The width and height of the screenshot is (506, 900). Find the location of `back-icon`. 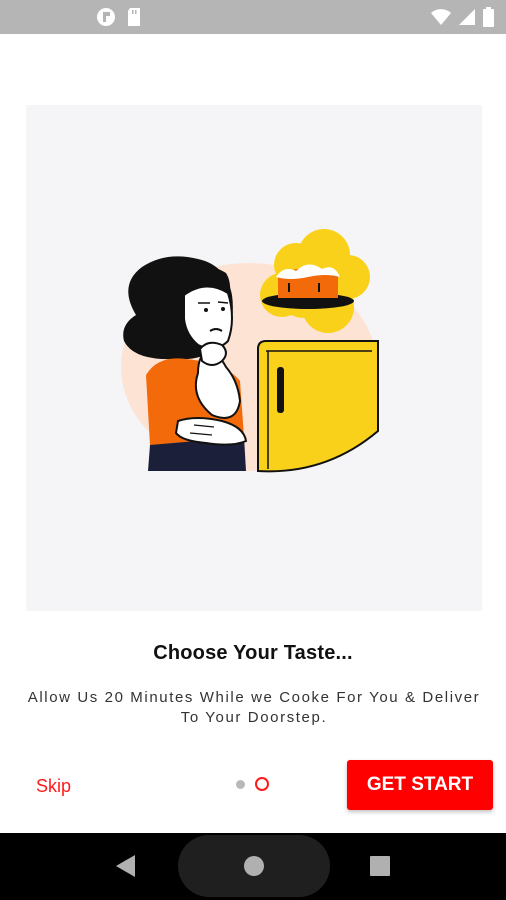

back-icon is located at coordinates (126, 866).